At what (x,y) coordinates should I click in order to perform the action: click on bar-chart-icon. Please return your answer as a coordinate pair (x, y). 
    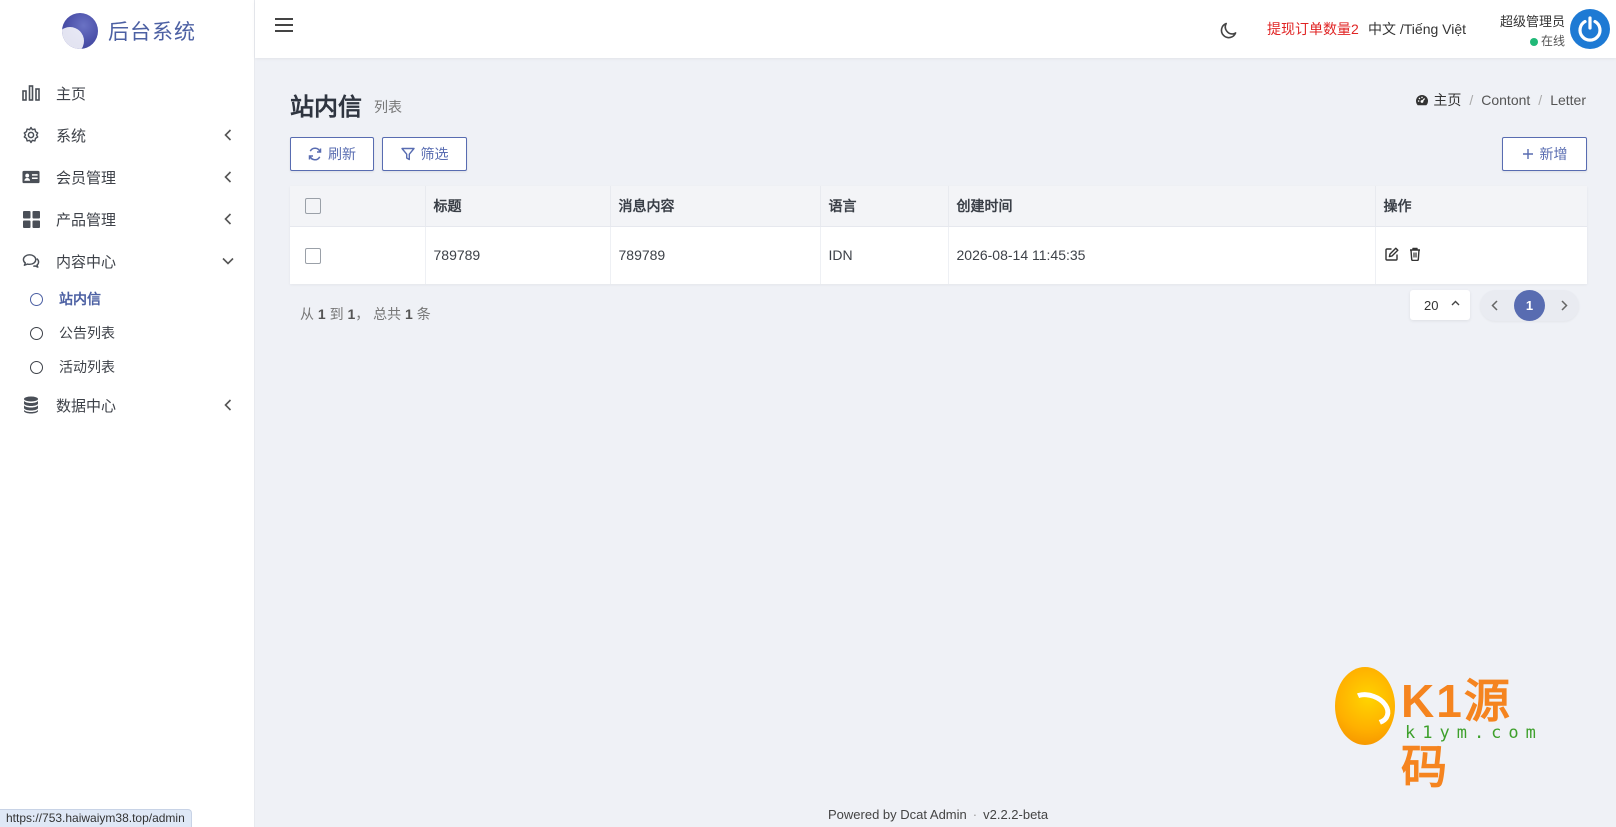
    Looking at the image, I should click on (31, 93).